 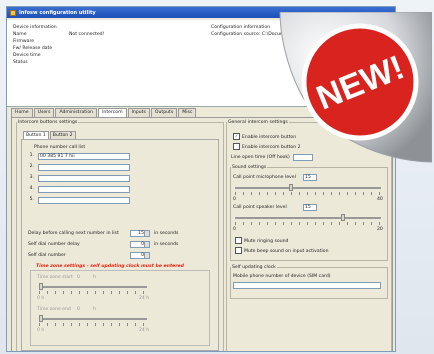 I want to click on phone-index-3: 3., so click(x=31, y=177).